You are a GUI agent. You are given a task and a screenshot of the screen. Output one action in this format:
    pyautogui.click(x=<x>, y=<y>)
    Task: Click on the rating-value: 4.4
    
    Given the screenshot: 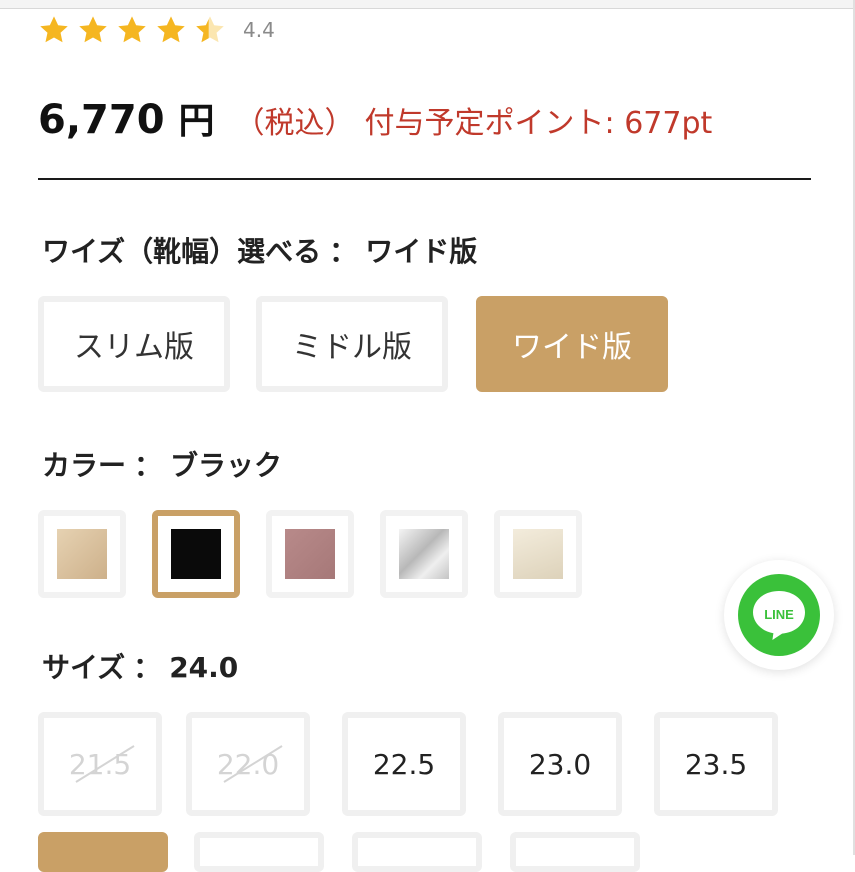 What is the action you would take?
    pyautogui.click(x=259, y=30)
    